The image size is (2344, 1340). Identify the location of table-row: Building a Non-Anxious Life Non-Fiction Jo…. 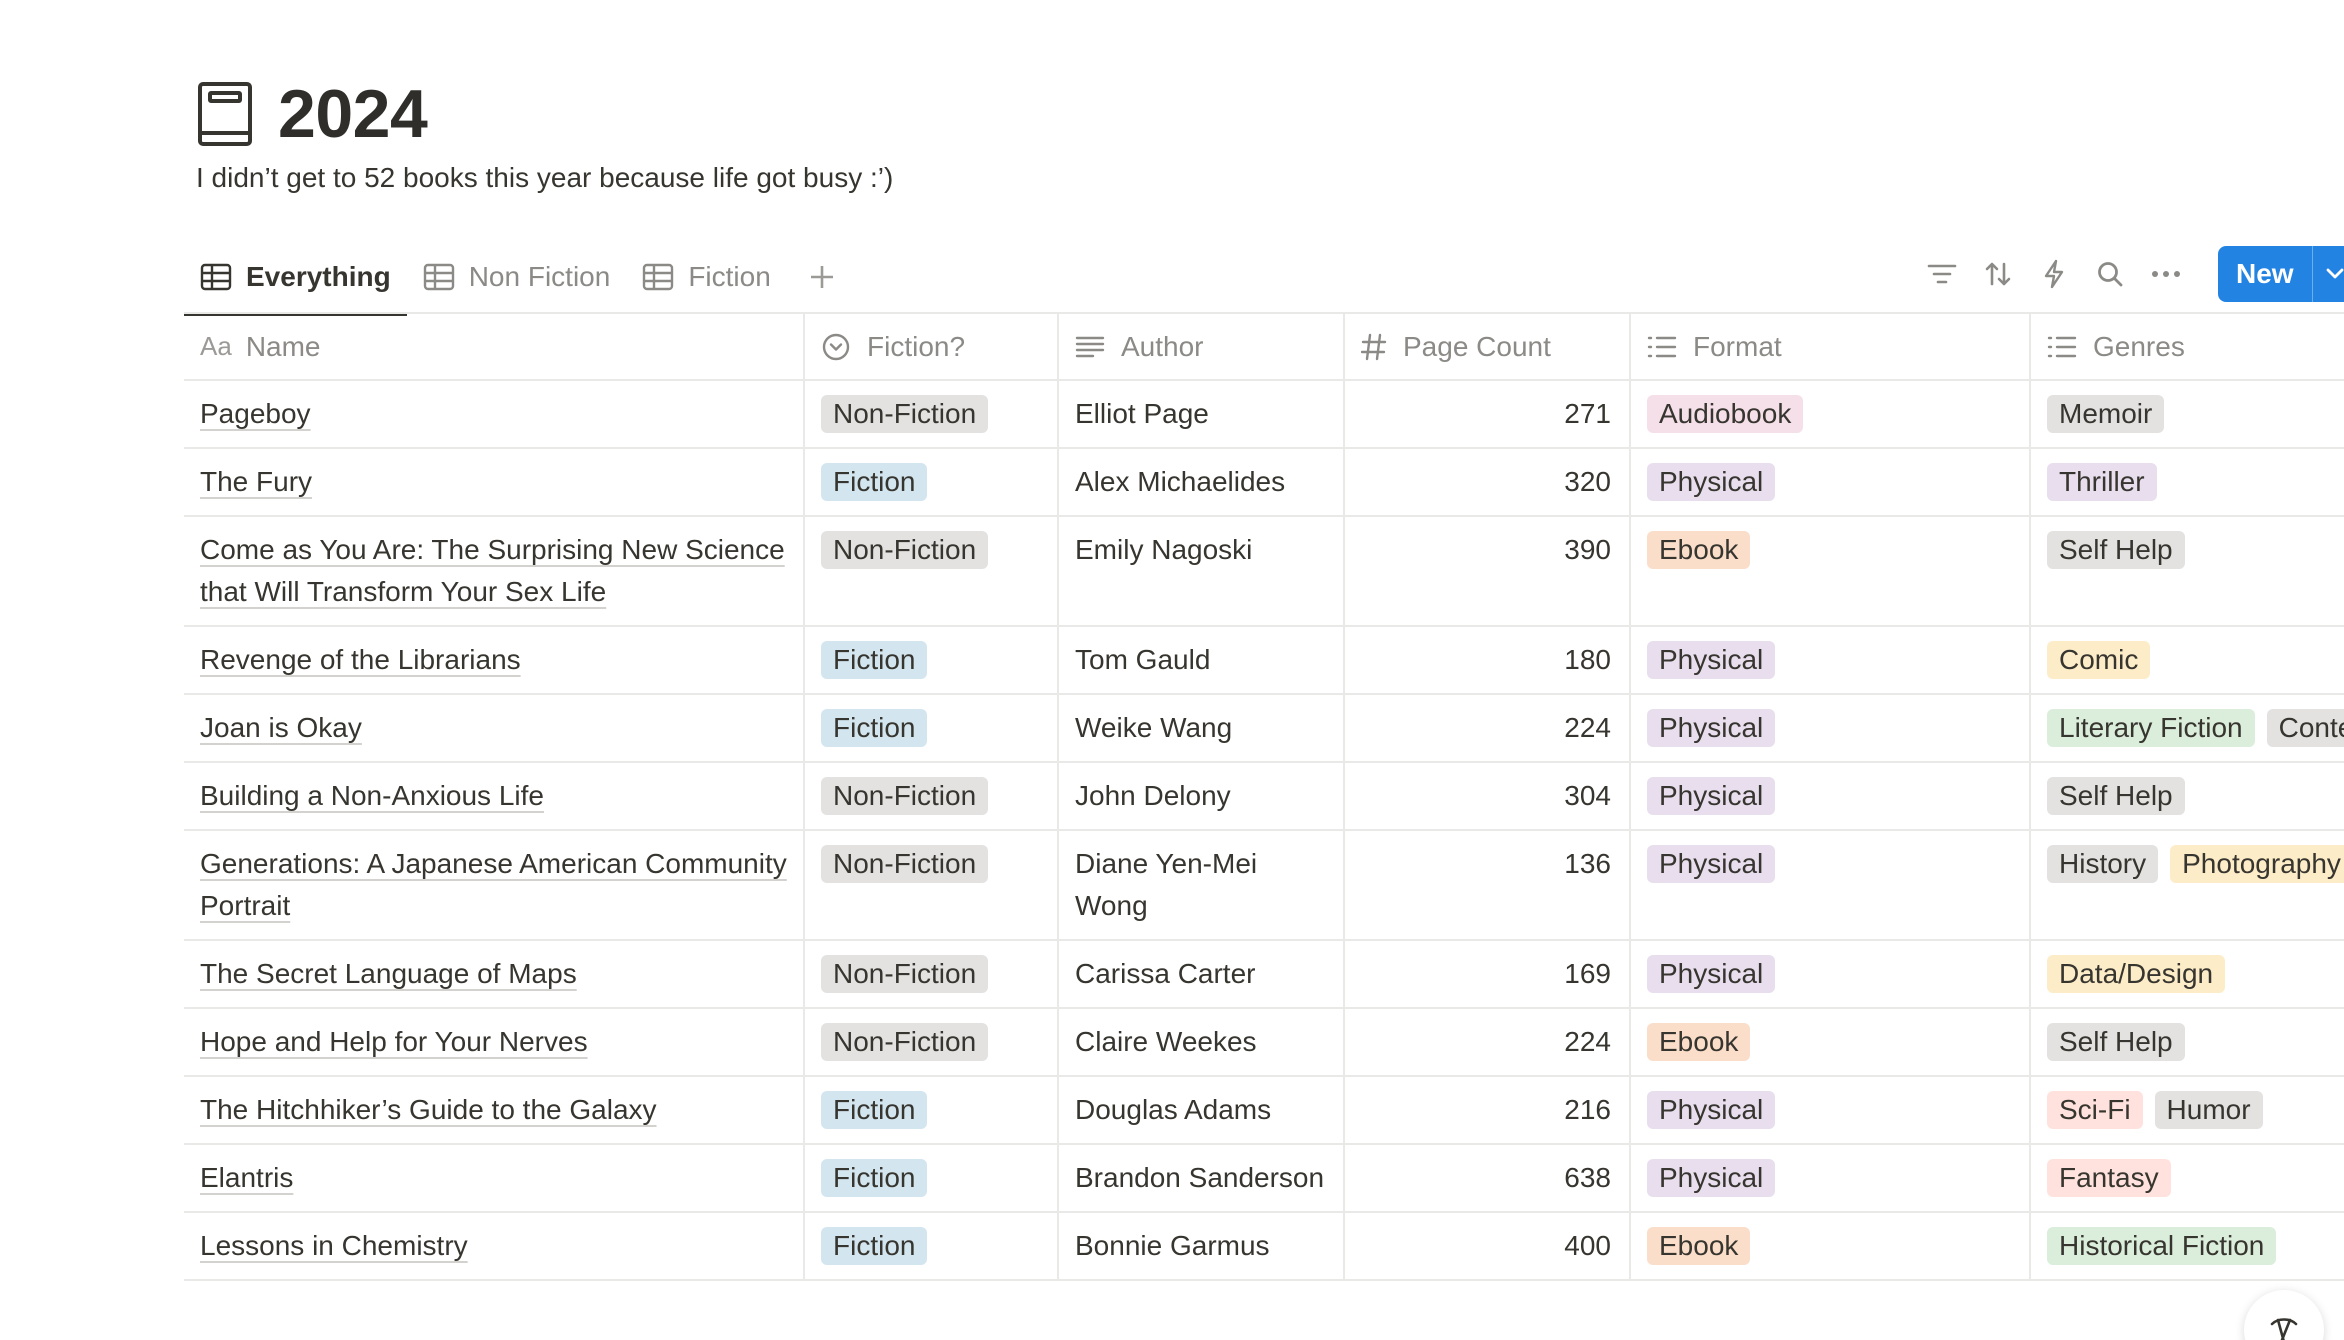
(1264, 796).